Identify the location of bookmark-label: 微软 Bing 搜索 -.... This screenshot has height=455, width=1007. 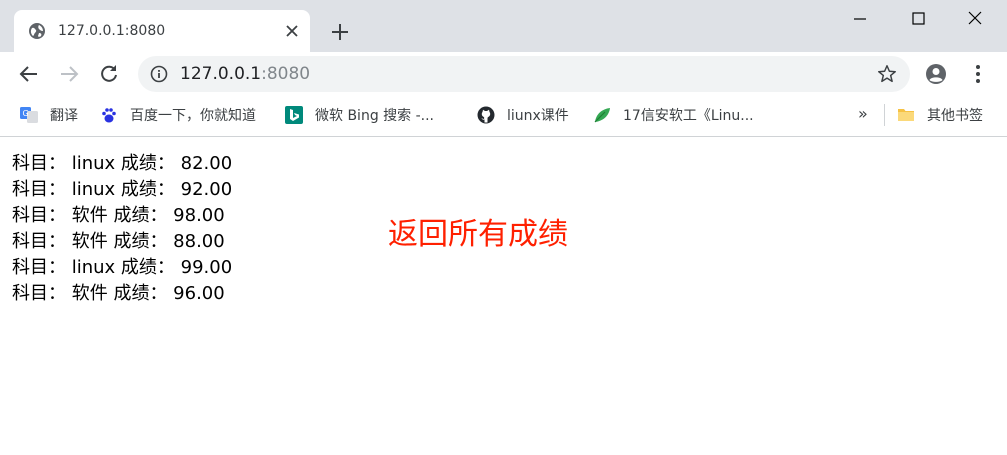
(375, 116).